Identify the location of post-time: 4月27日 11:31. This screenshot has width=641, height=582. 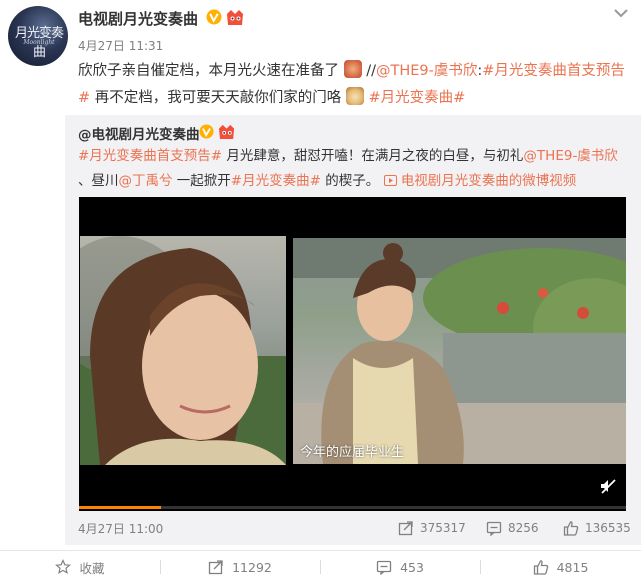
(120, 45).